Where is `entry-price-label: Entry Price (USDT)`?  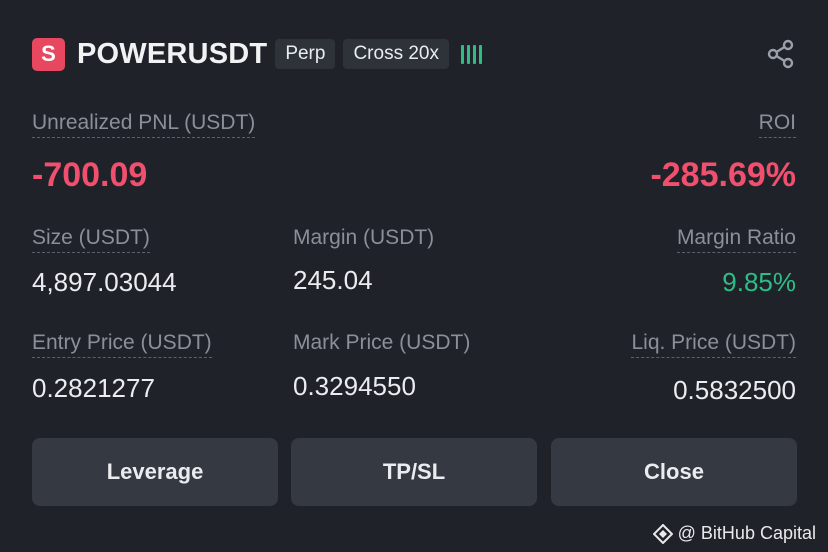
entry-price-label: Entry Price (USDT) is located at coordinates (122, 344).